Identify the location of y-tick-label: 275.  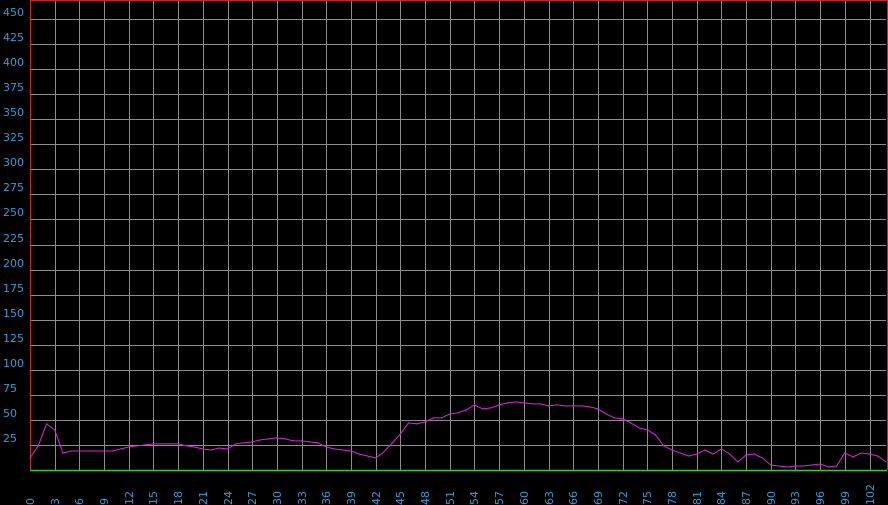
(13, 187).